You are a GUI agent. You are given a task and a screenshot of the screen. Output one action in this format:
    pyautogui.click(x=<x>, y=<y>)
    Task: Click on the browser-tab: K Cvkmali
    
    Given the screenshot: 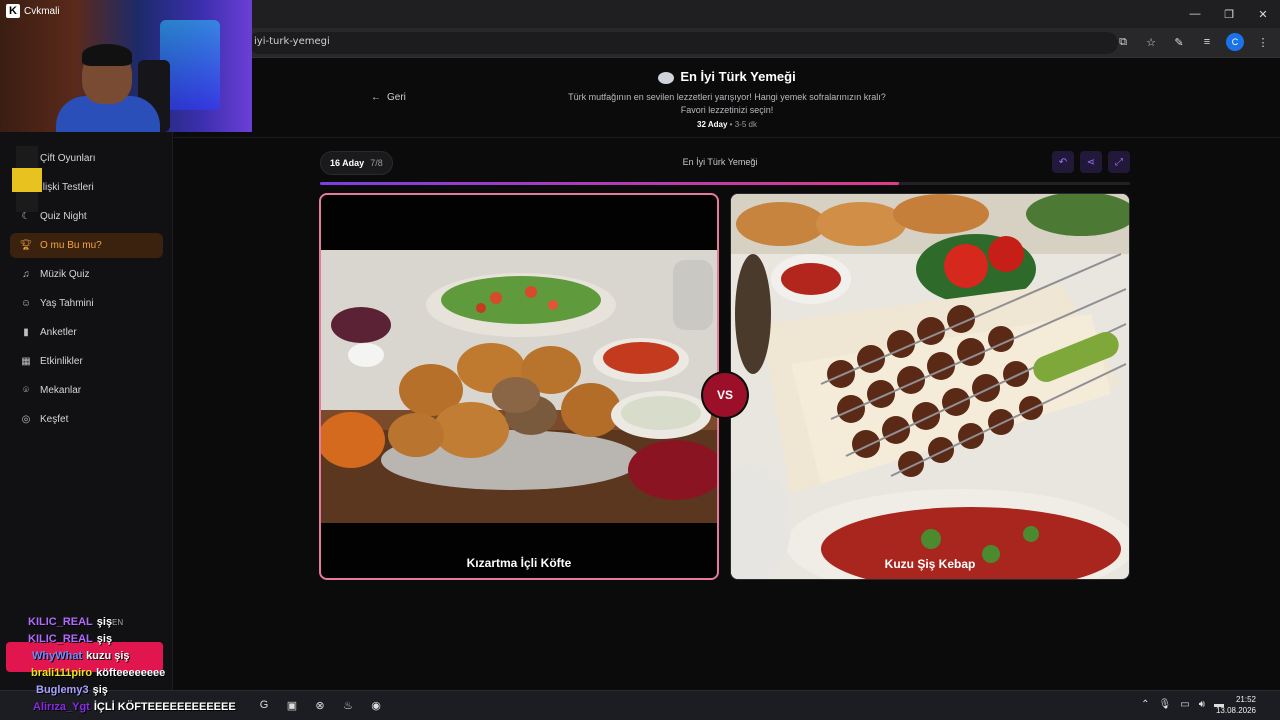 What is the action you would take?
    pyautogui.click(x=33, y=11)
    